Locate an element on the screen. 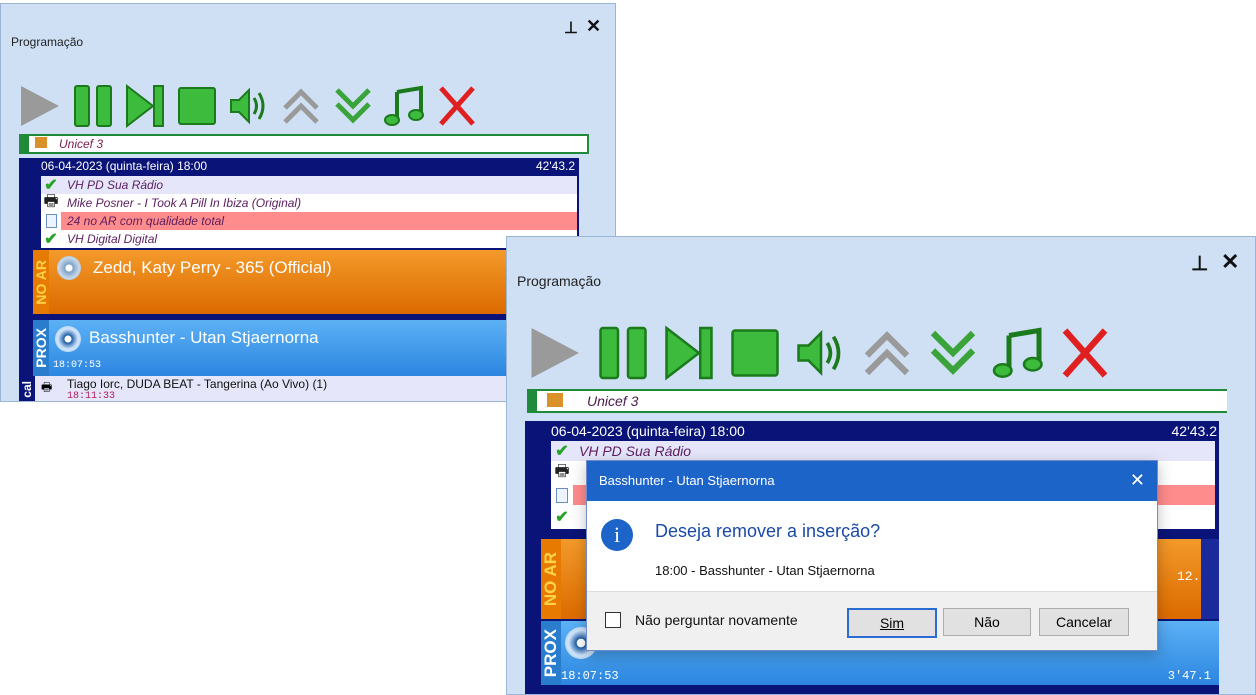 This screenshot has height=695, width=1256. cd-icon is located at coordinates (68, 339).